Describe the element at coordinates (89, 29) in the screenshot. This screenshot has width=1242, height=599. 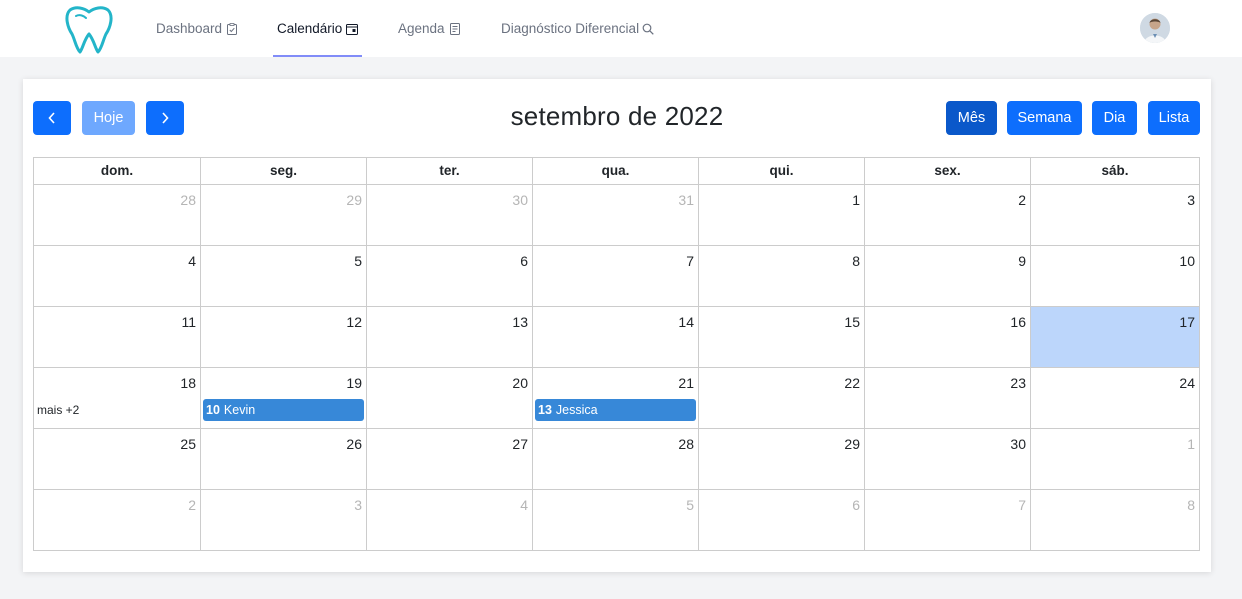
I see `tooth-logo-icon` at that location.